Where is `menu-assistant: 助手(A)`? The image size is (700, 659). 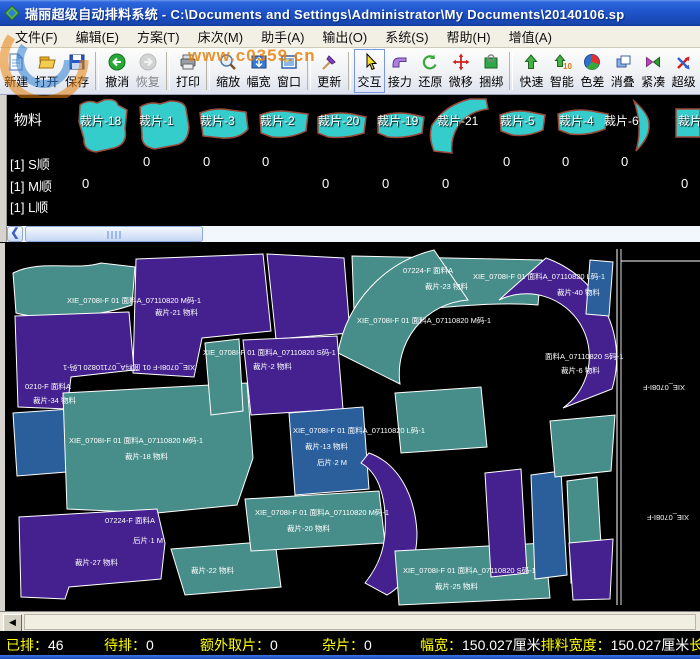
menu-assistant: 助手(A) is located at coordinates (282, 36).